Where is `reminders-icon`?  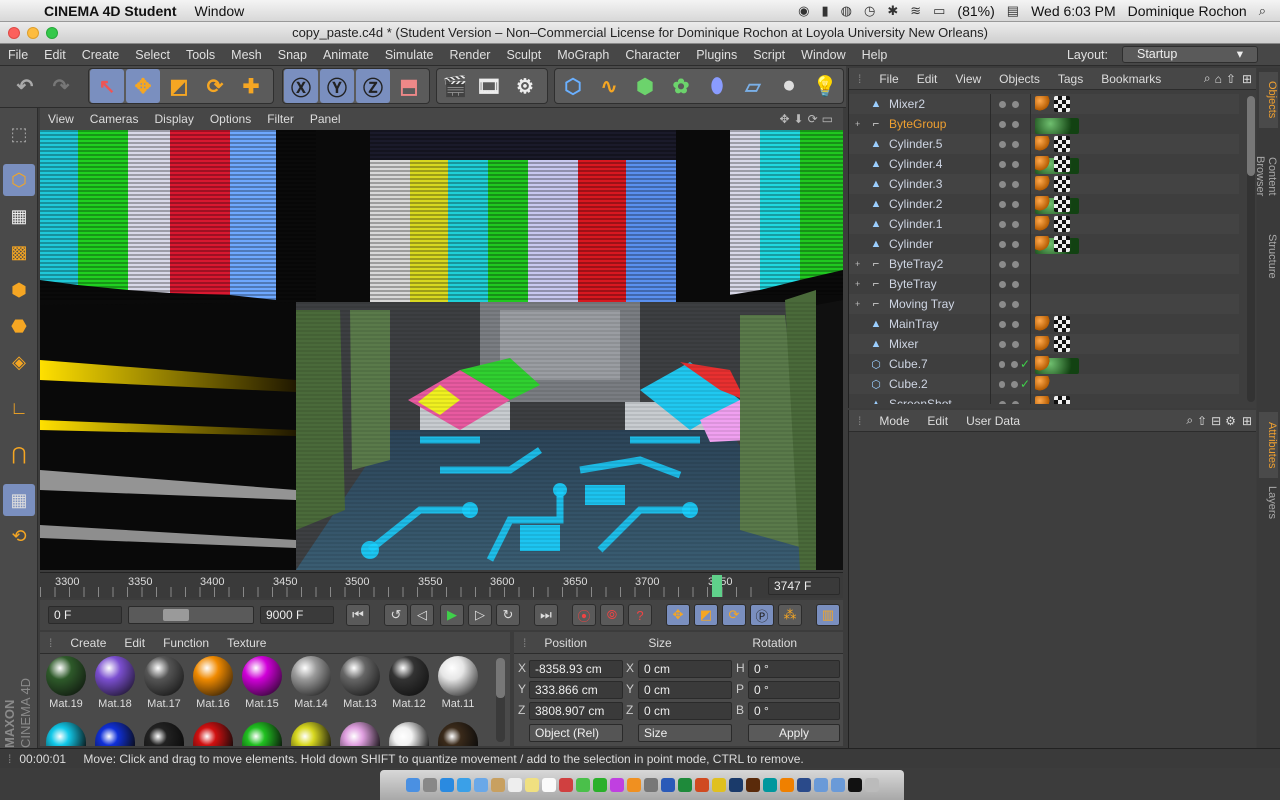
reminders-icon is located at coordinates (548, 785).